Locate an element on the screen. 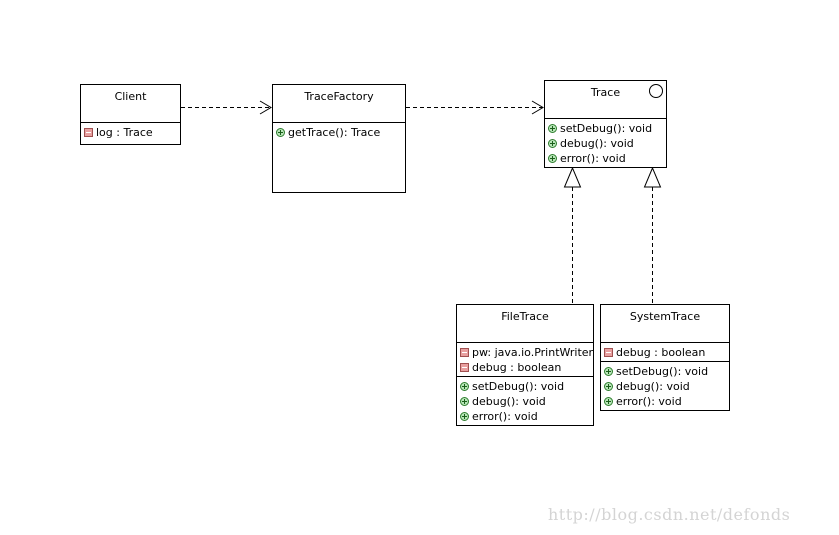 The width and height of the screenshot is (839, 535). class-name: TraceFactory is located at coordinates (339, 96).